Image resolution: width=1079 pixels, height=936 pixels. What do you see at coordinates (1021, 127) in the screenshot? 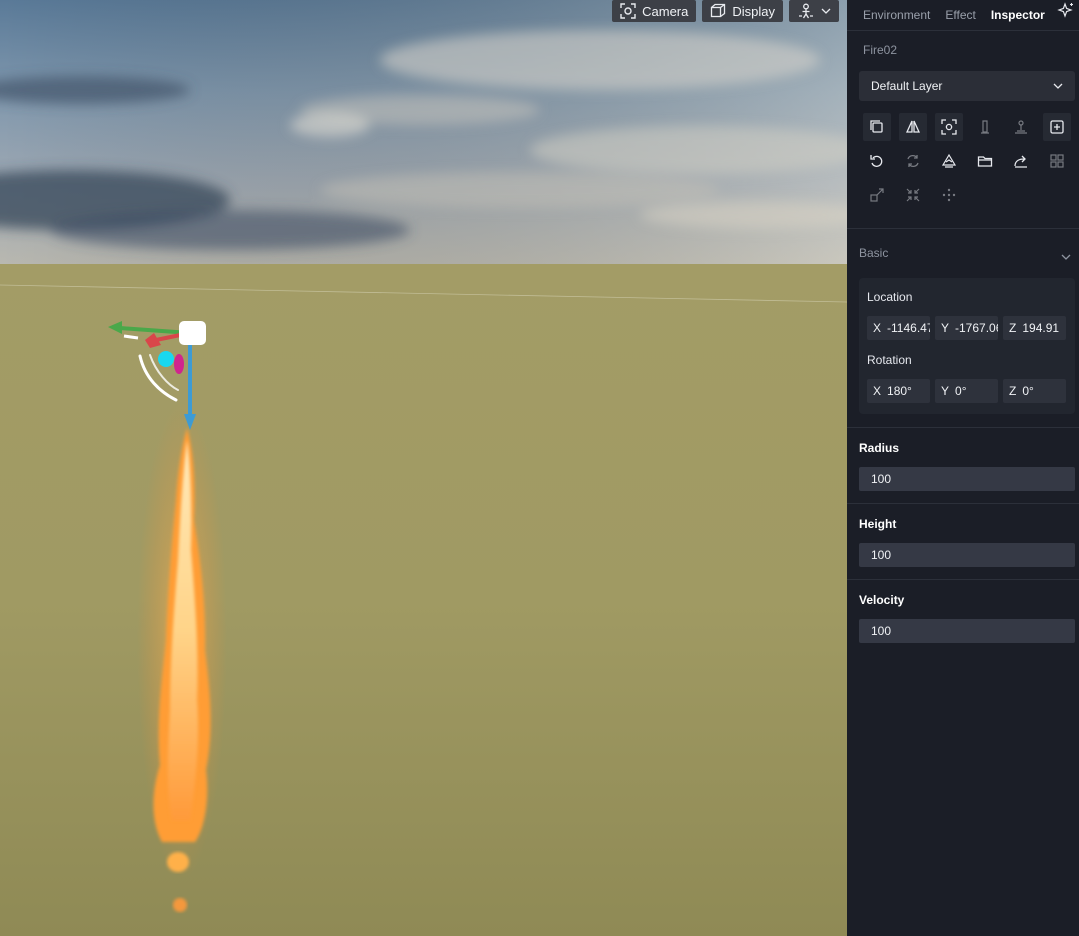
I see `ground-icon` at bounding box center [1021, 127].